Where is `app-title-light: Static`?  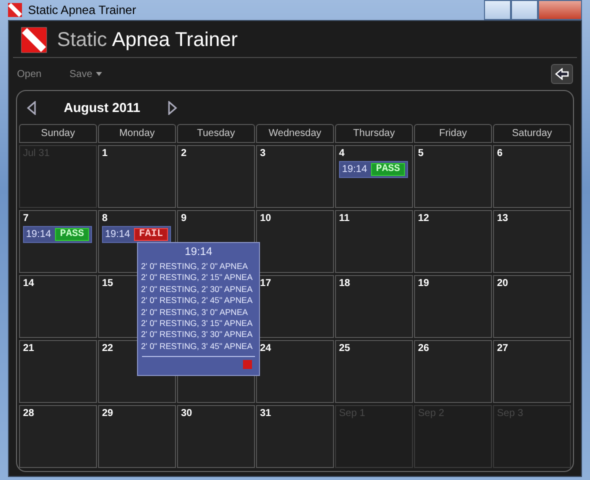
app-title-light: Static is located at coordinates (82, 40).